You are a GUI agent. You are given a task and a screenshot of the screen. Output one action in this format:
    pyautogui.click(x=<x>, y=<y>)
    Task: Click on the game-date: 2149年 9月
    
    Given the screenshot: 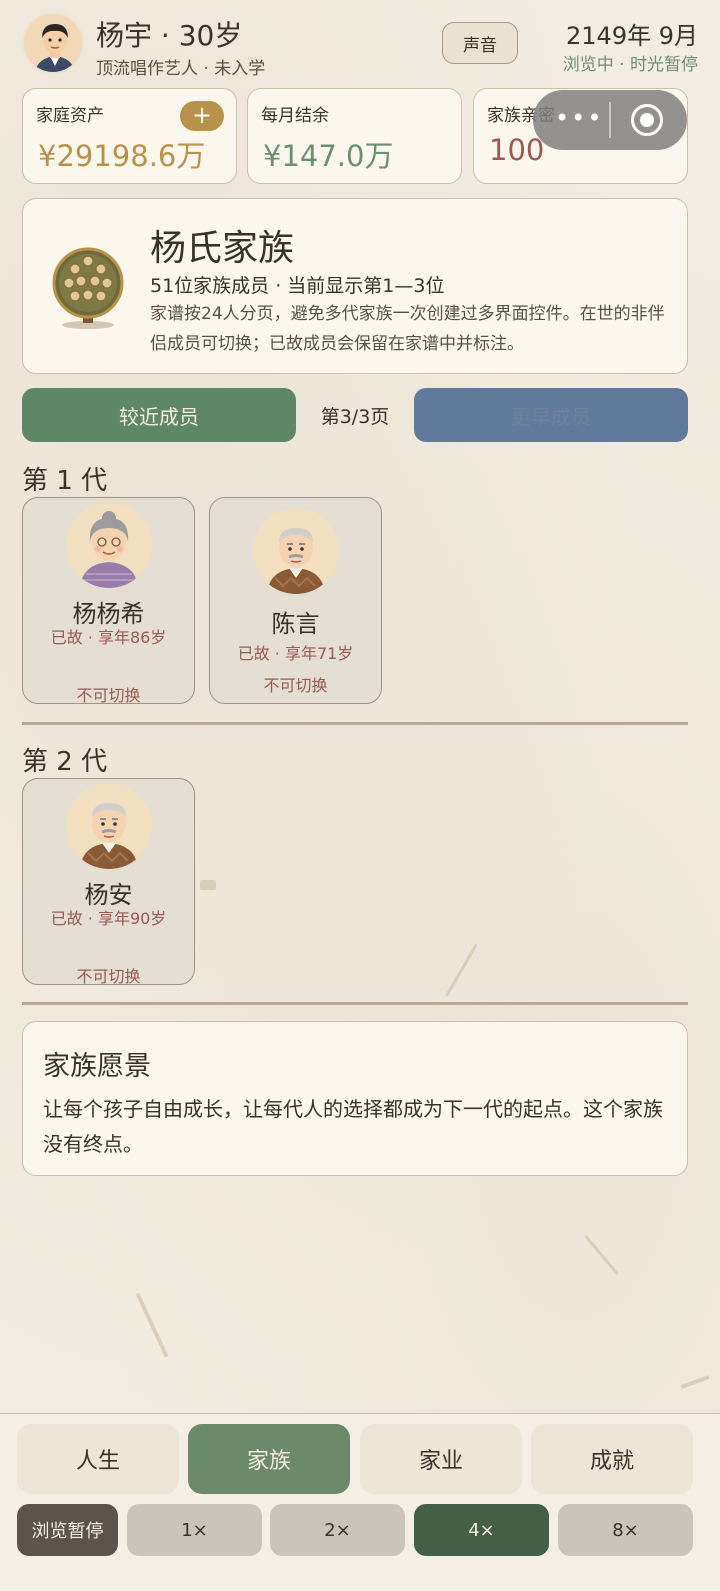 What is the action you would take?
    pyautogui.click(x=632, y=36)
    